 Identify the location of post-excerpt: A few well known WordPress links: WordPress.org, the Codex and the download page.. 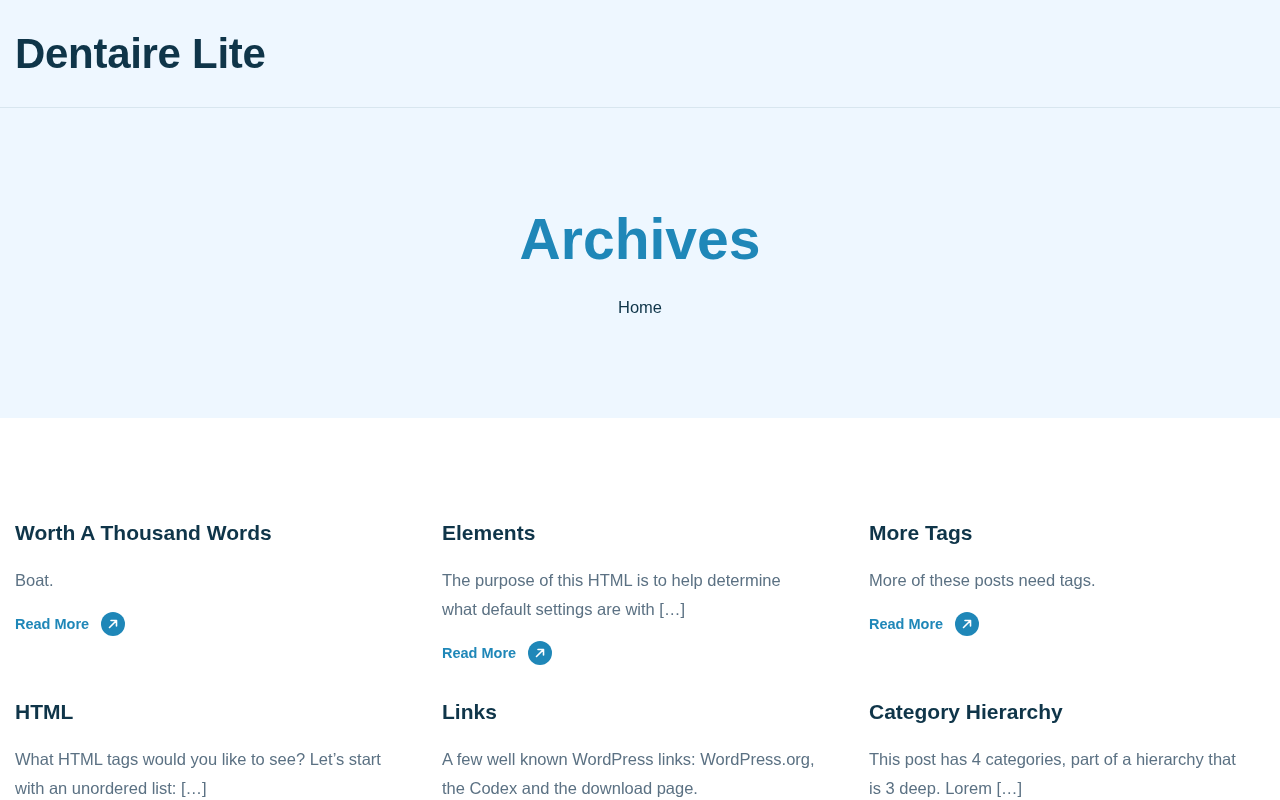
(629, 774).